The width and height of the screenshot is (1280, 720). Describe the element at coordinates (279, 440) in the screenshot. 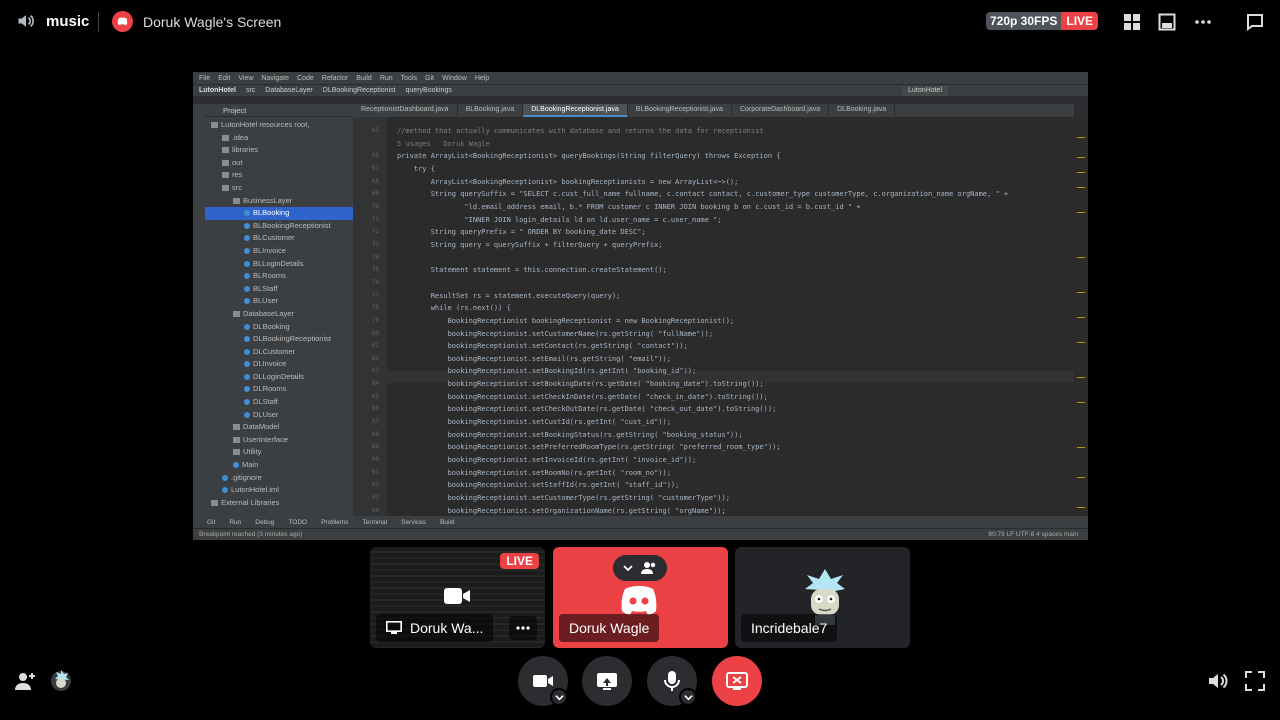

I see `tree-folder: UserInterface` at that location.